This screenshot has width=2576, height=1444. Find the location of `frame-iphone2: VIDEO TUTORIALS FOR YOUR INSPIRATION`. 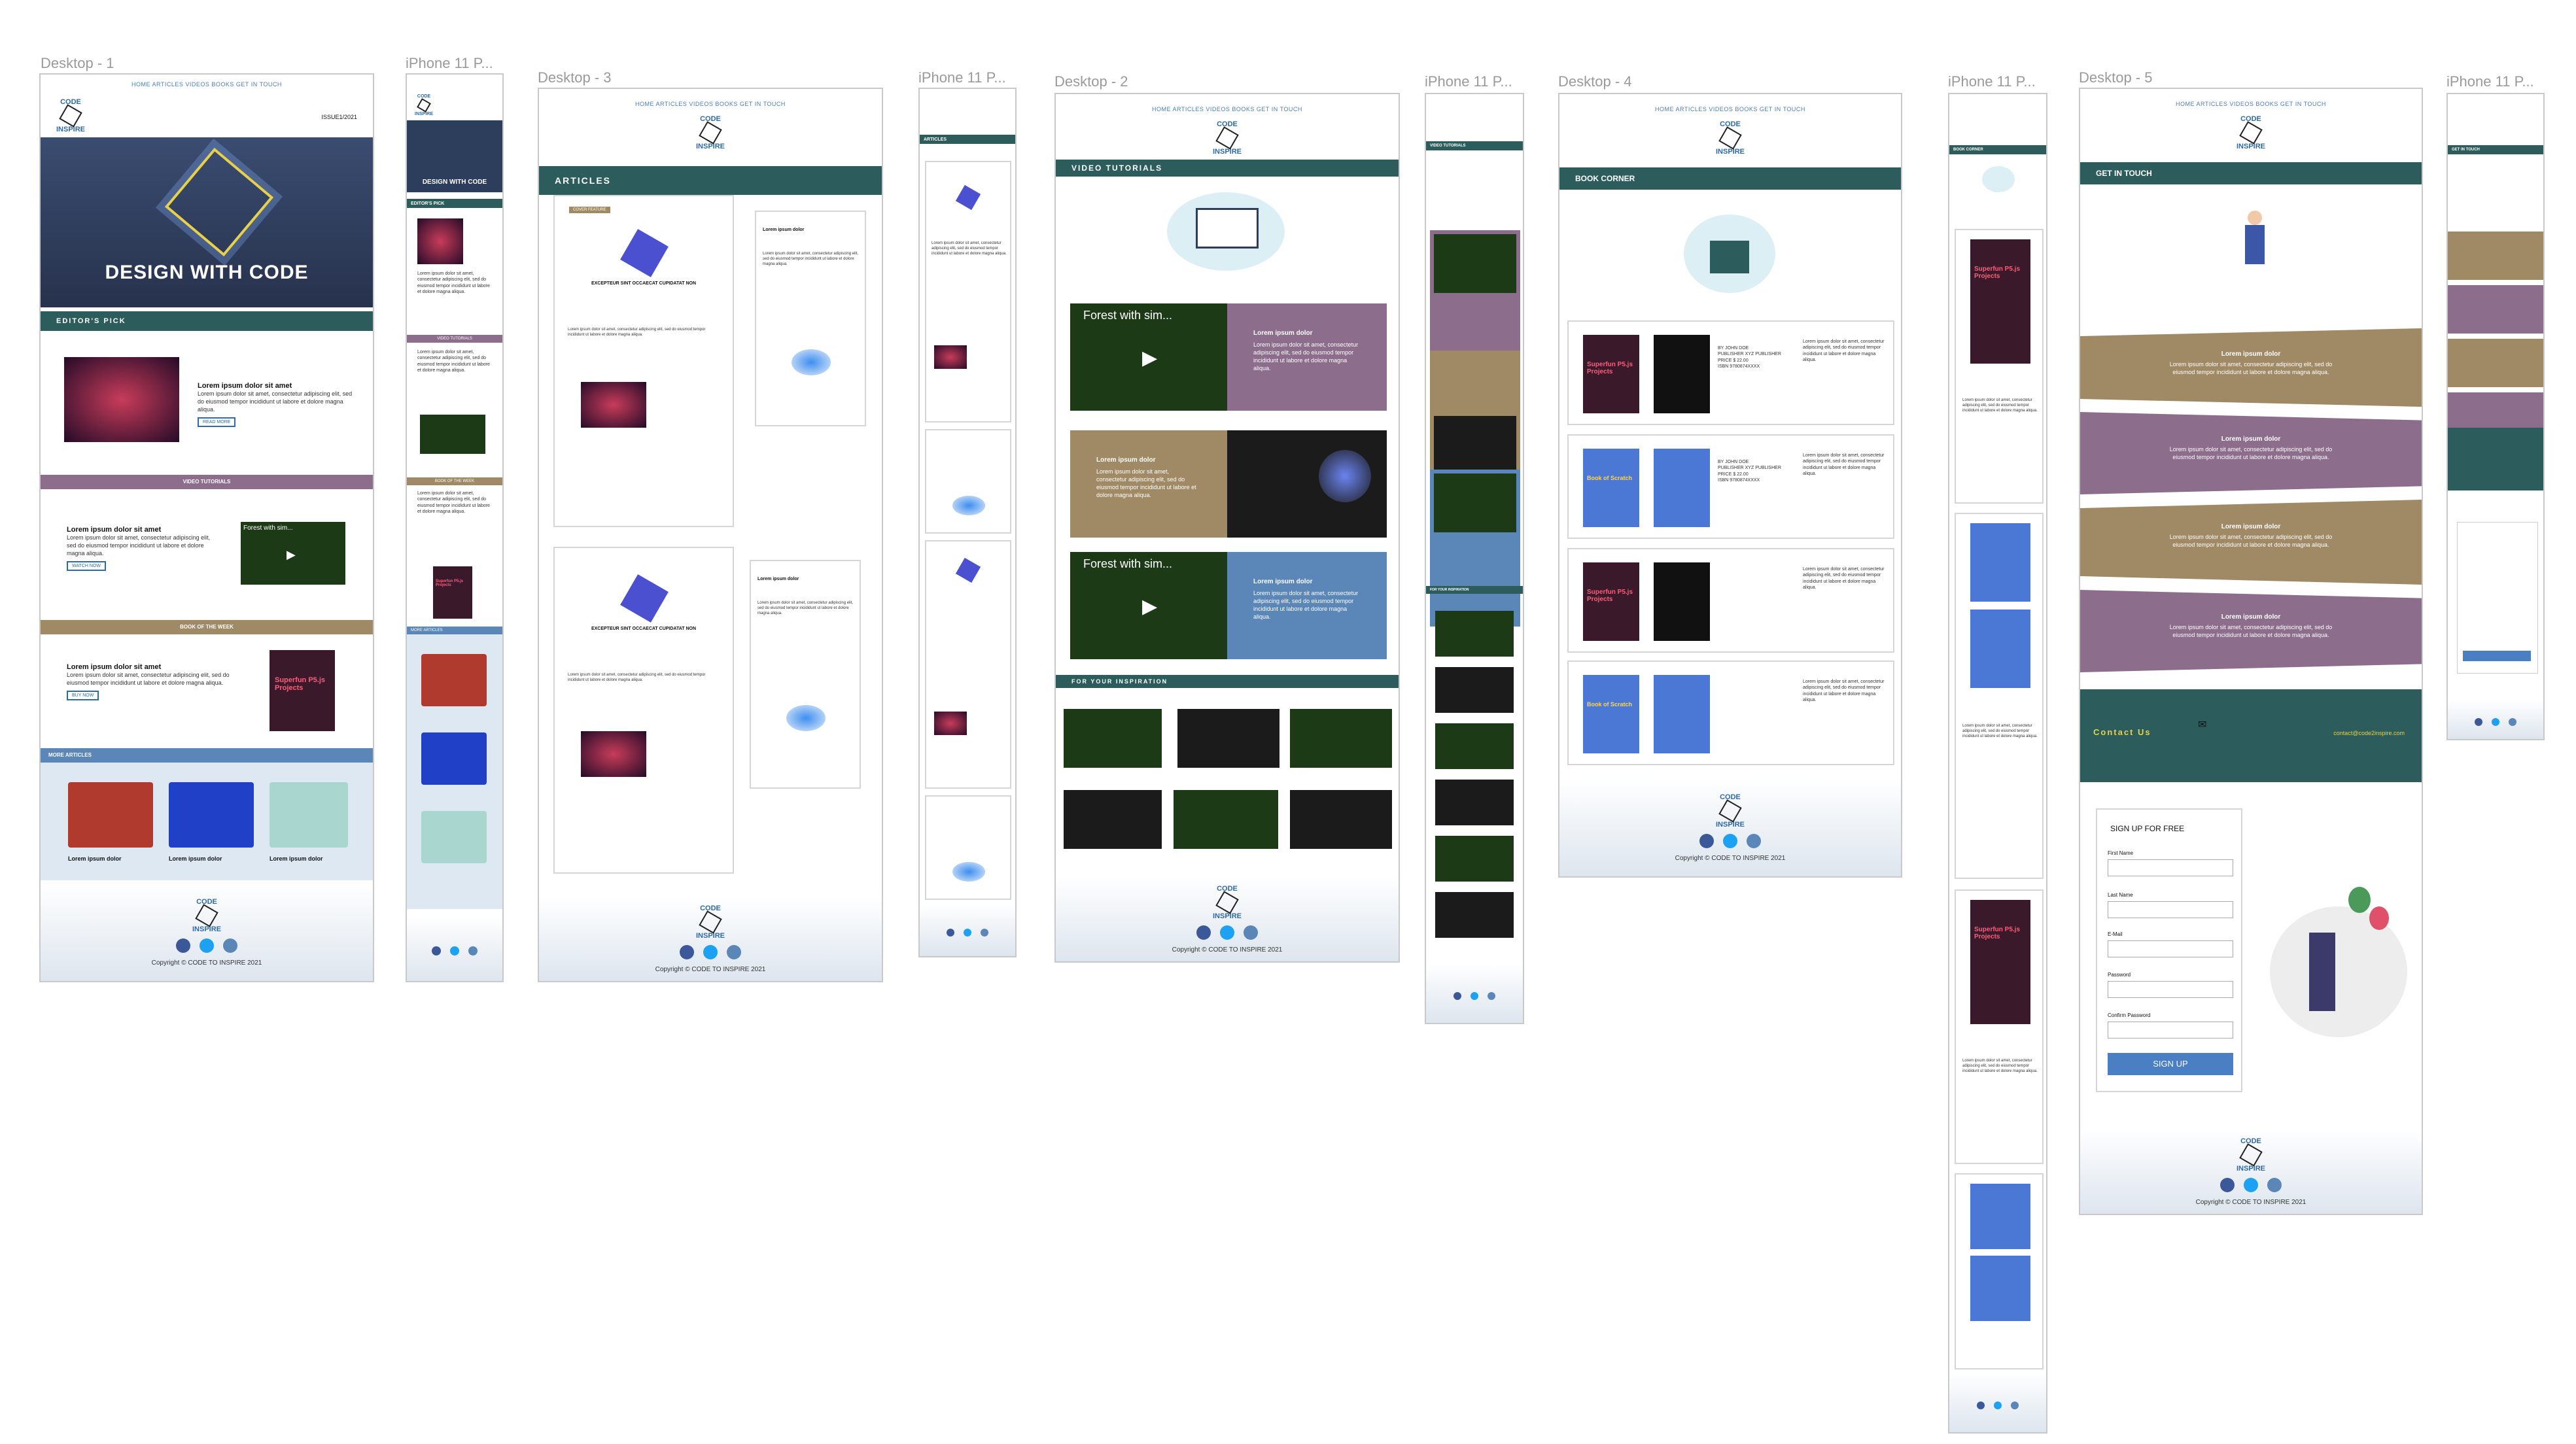

frame-iphone2: VIDEO TUTORIALS FOR YOUR INSPIRATION is located at coordinates (1474, 558).